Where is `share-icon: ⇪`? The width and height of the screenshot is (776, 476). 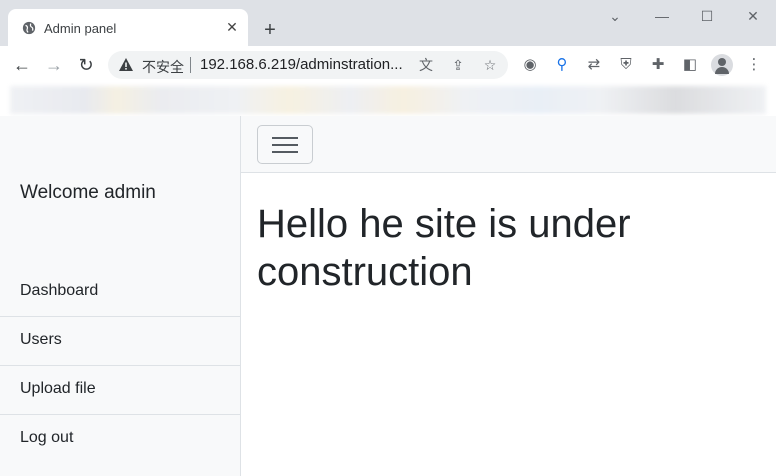
share-icon: ⇪ is located at coordinates (458, 65).